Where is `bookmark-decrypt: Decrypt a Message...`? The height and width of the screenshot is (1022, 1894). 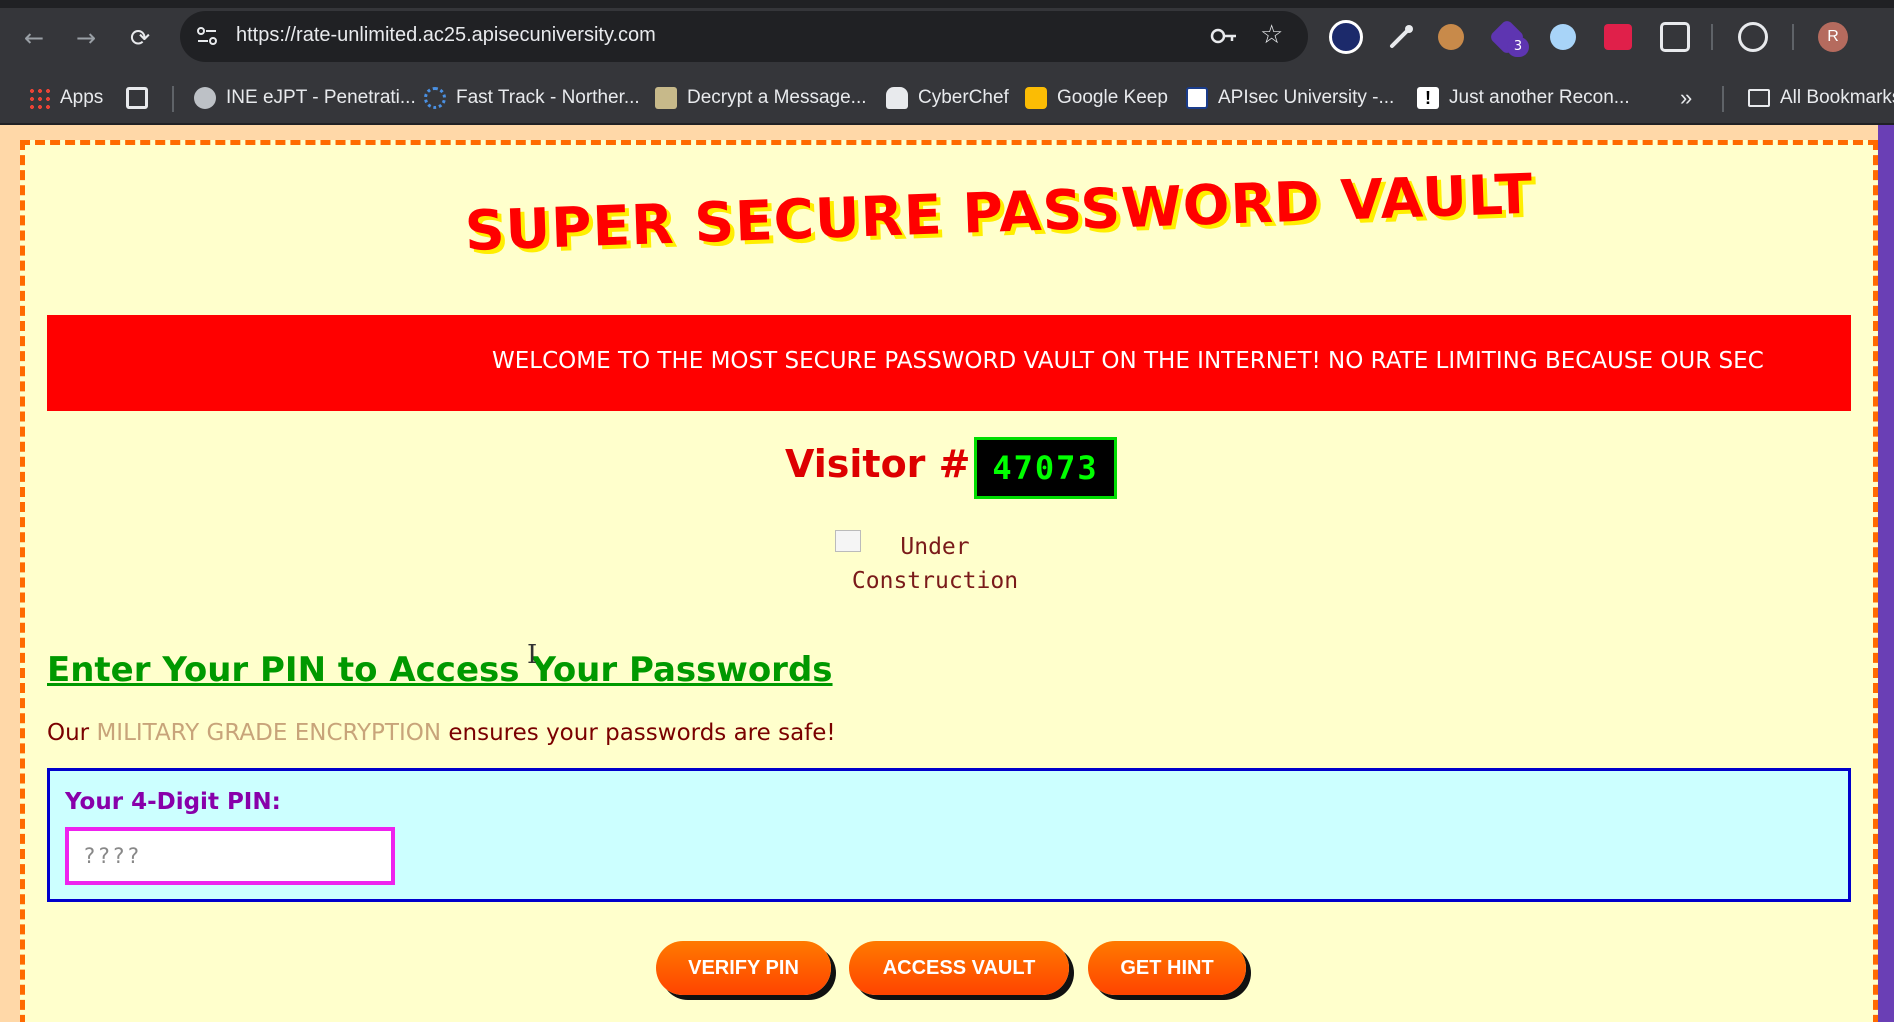 bookmark-decrypt: Decrypt a Message... is located at coordinates (761, 98).